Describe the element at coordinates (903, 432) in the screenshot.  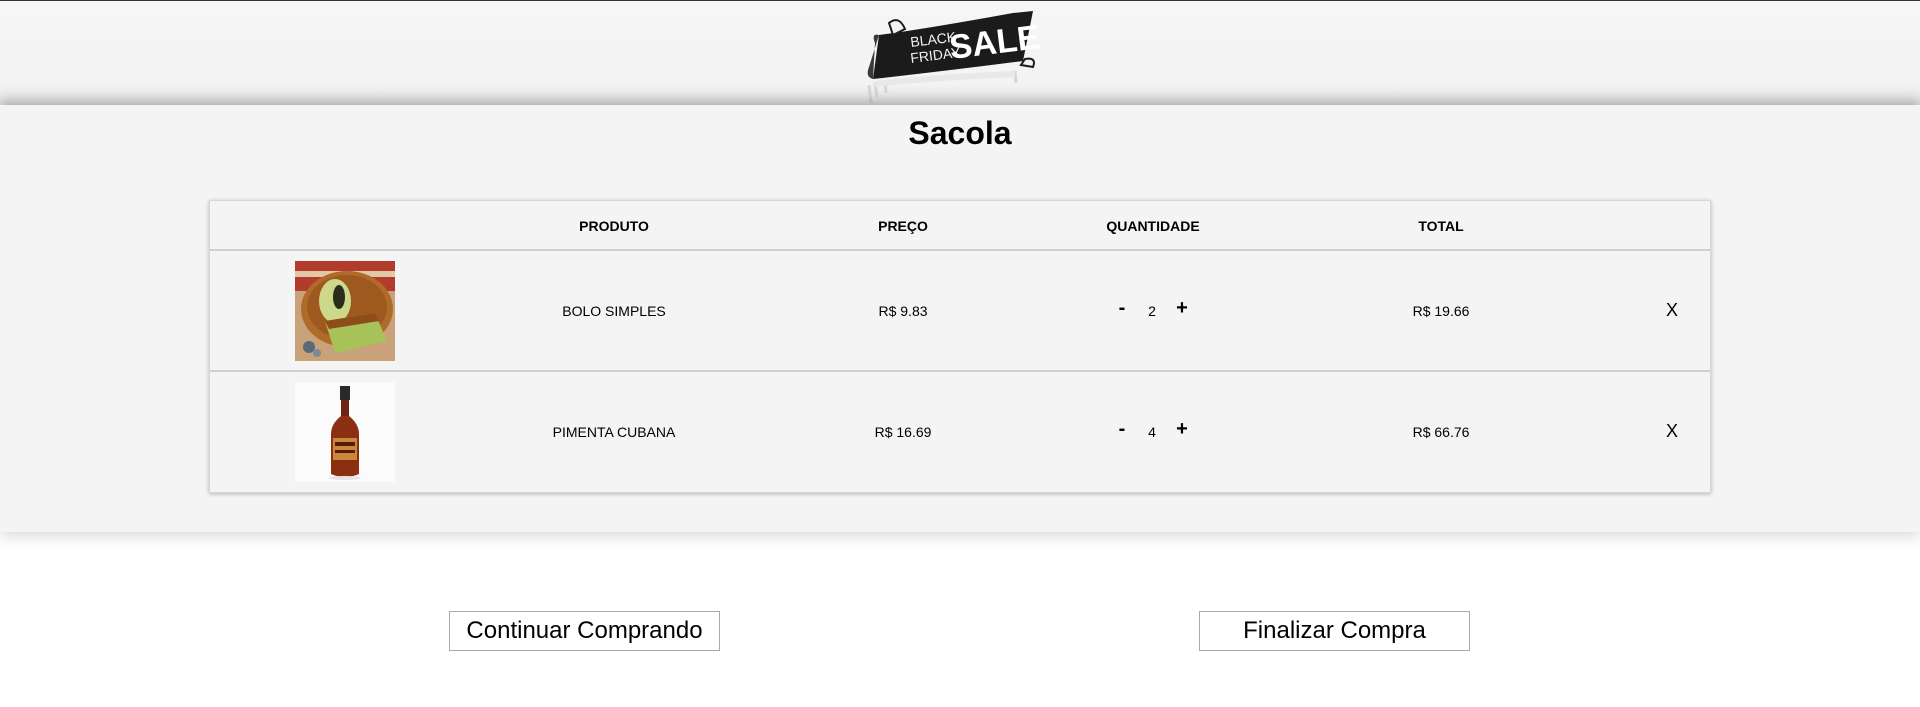
I see `product-price: R$ 16.69` at that location.